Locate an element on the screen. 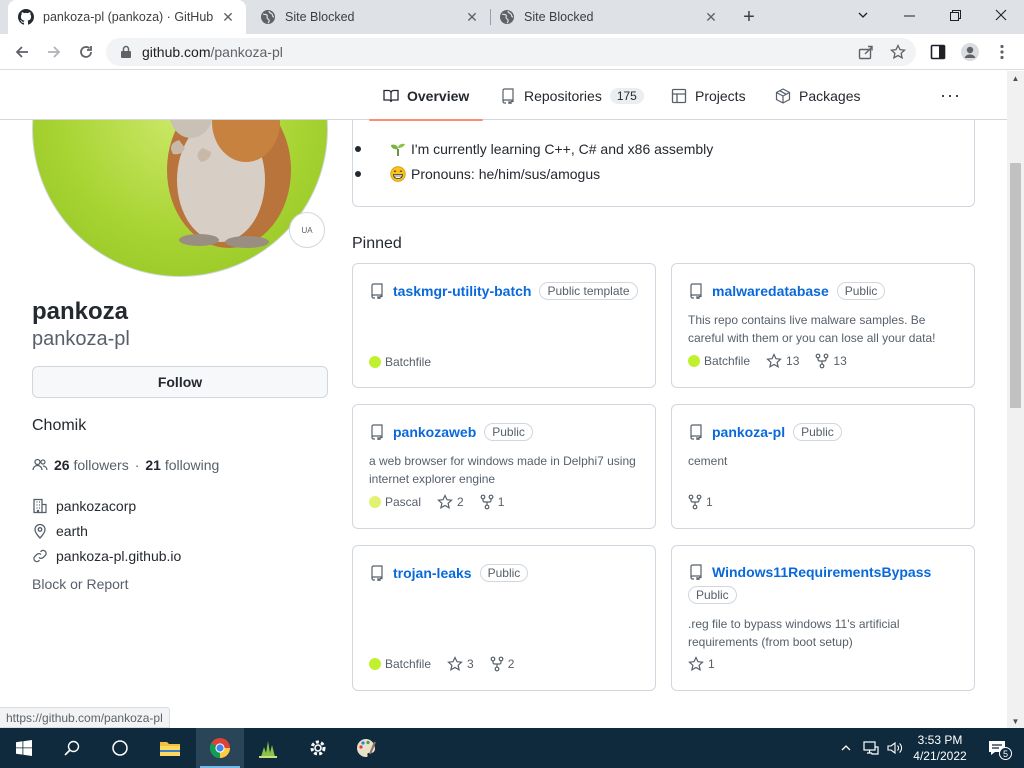  url-host: github.com is located at coordinates (176, 52).